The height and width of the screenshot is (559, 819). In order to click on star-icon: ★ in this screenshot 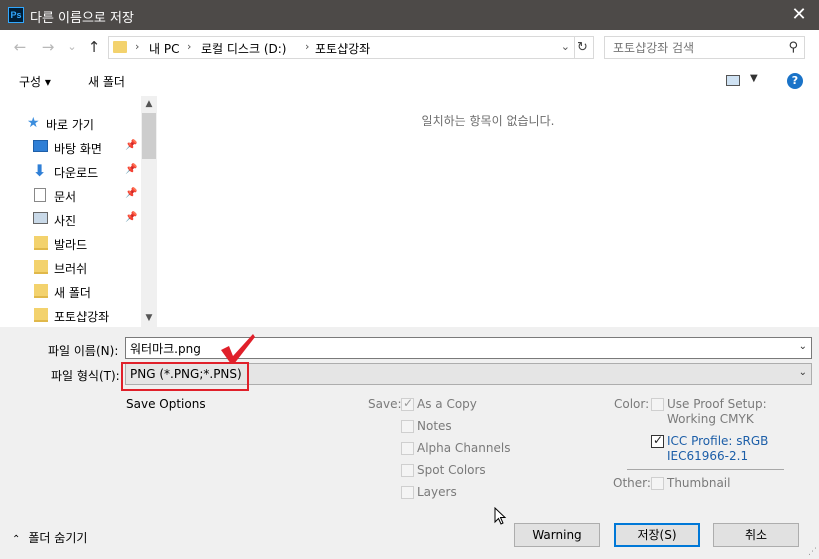, I will do `click(33, 123)`.